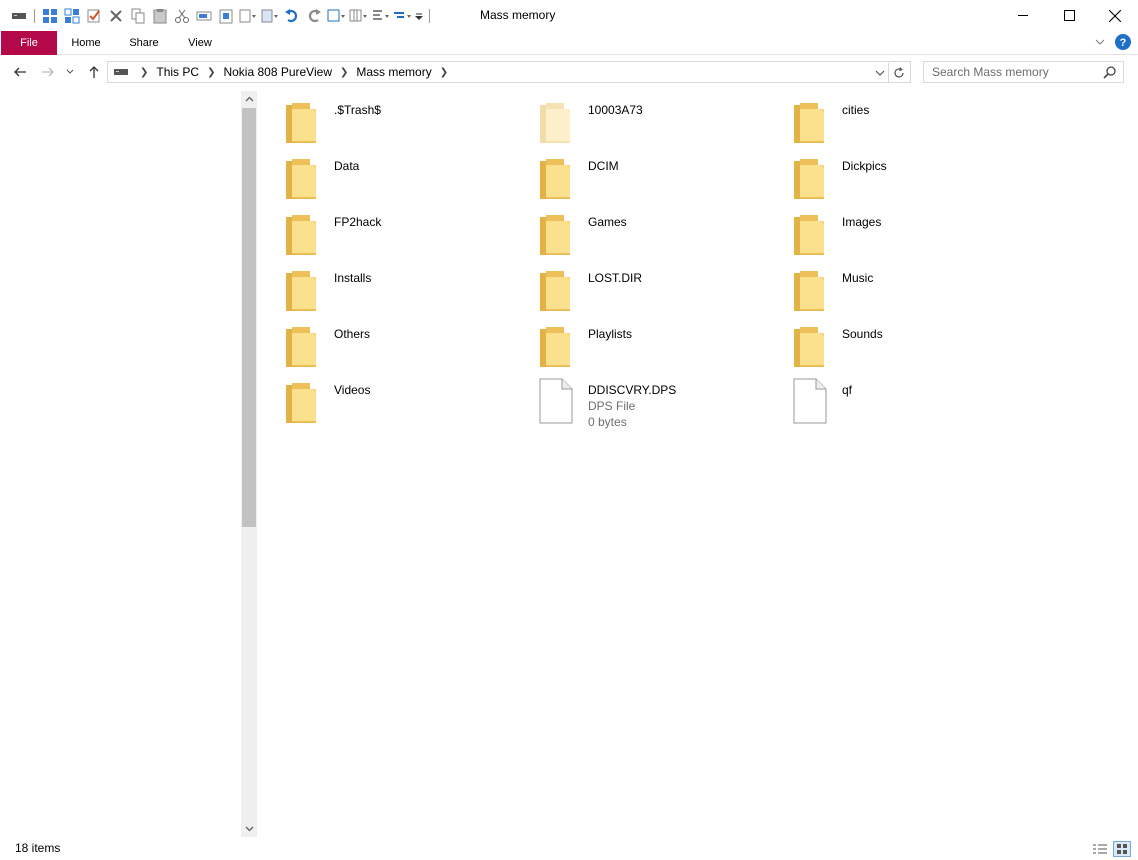 The height and width of the screenshot is (860, 1138). I want to click on rename-icon, so click(204, 16).